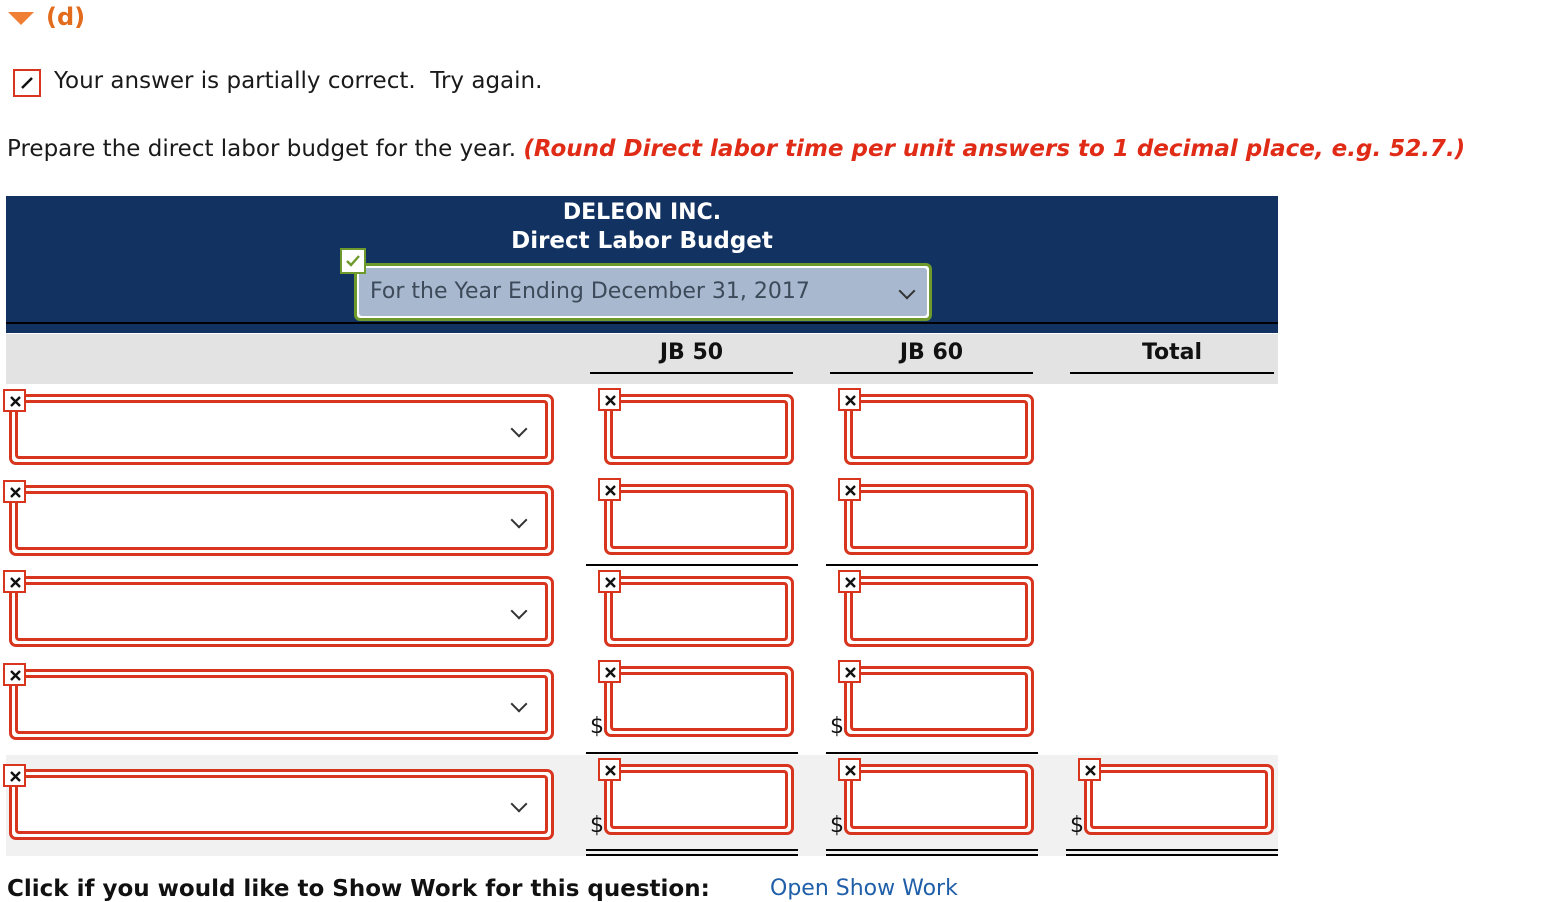  What do you see at coordinates (699, 799) in the screenshot?
I see `row5-jb50-input` at bounding box center [699, 799].